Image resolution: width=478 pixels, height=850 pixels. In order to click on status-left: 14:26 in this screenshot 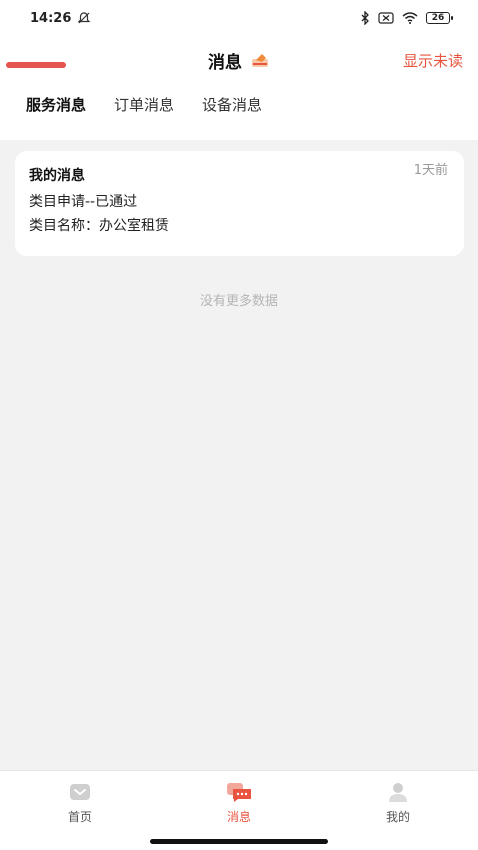, I will do `click(60, 18)`.